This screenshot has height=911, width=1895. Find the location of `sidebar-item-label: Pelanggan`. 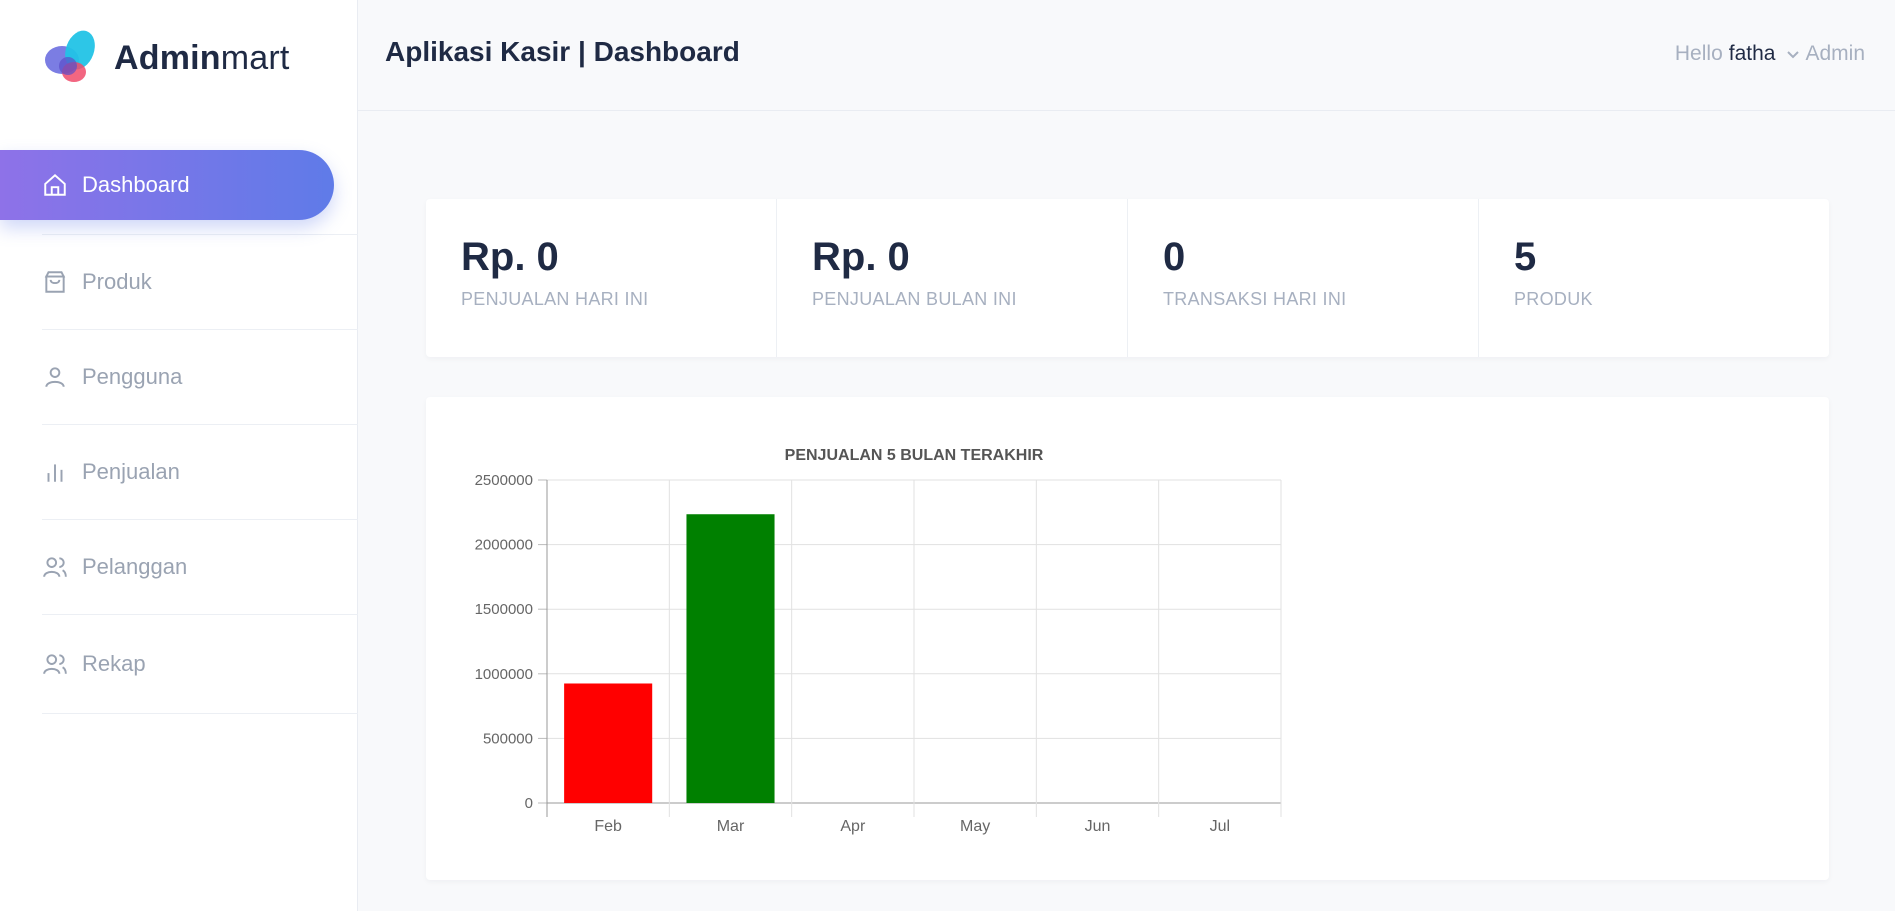

sidebar-item-label: Pelanggan is located at coordinates (135, 566).